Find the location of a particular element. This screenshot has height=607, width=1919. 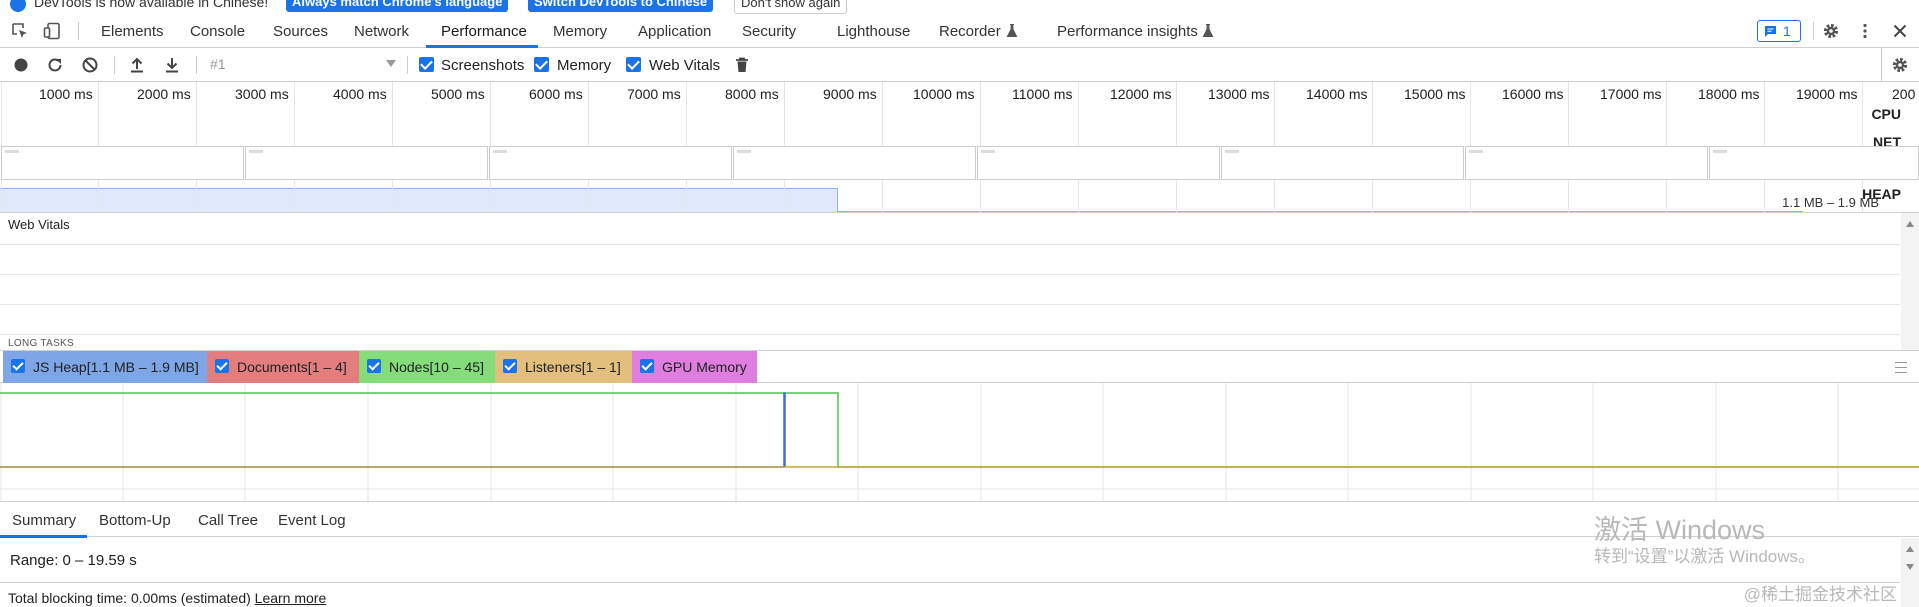

tab-performance: Performance is located at coordinates (484, 31).